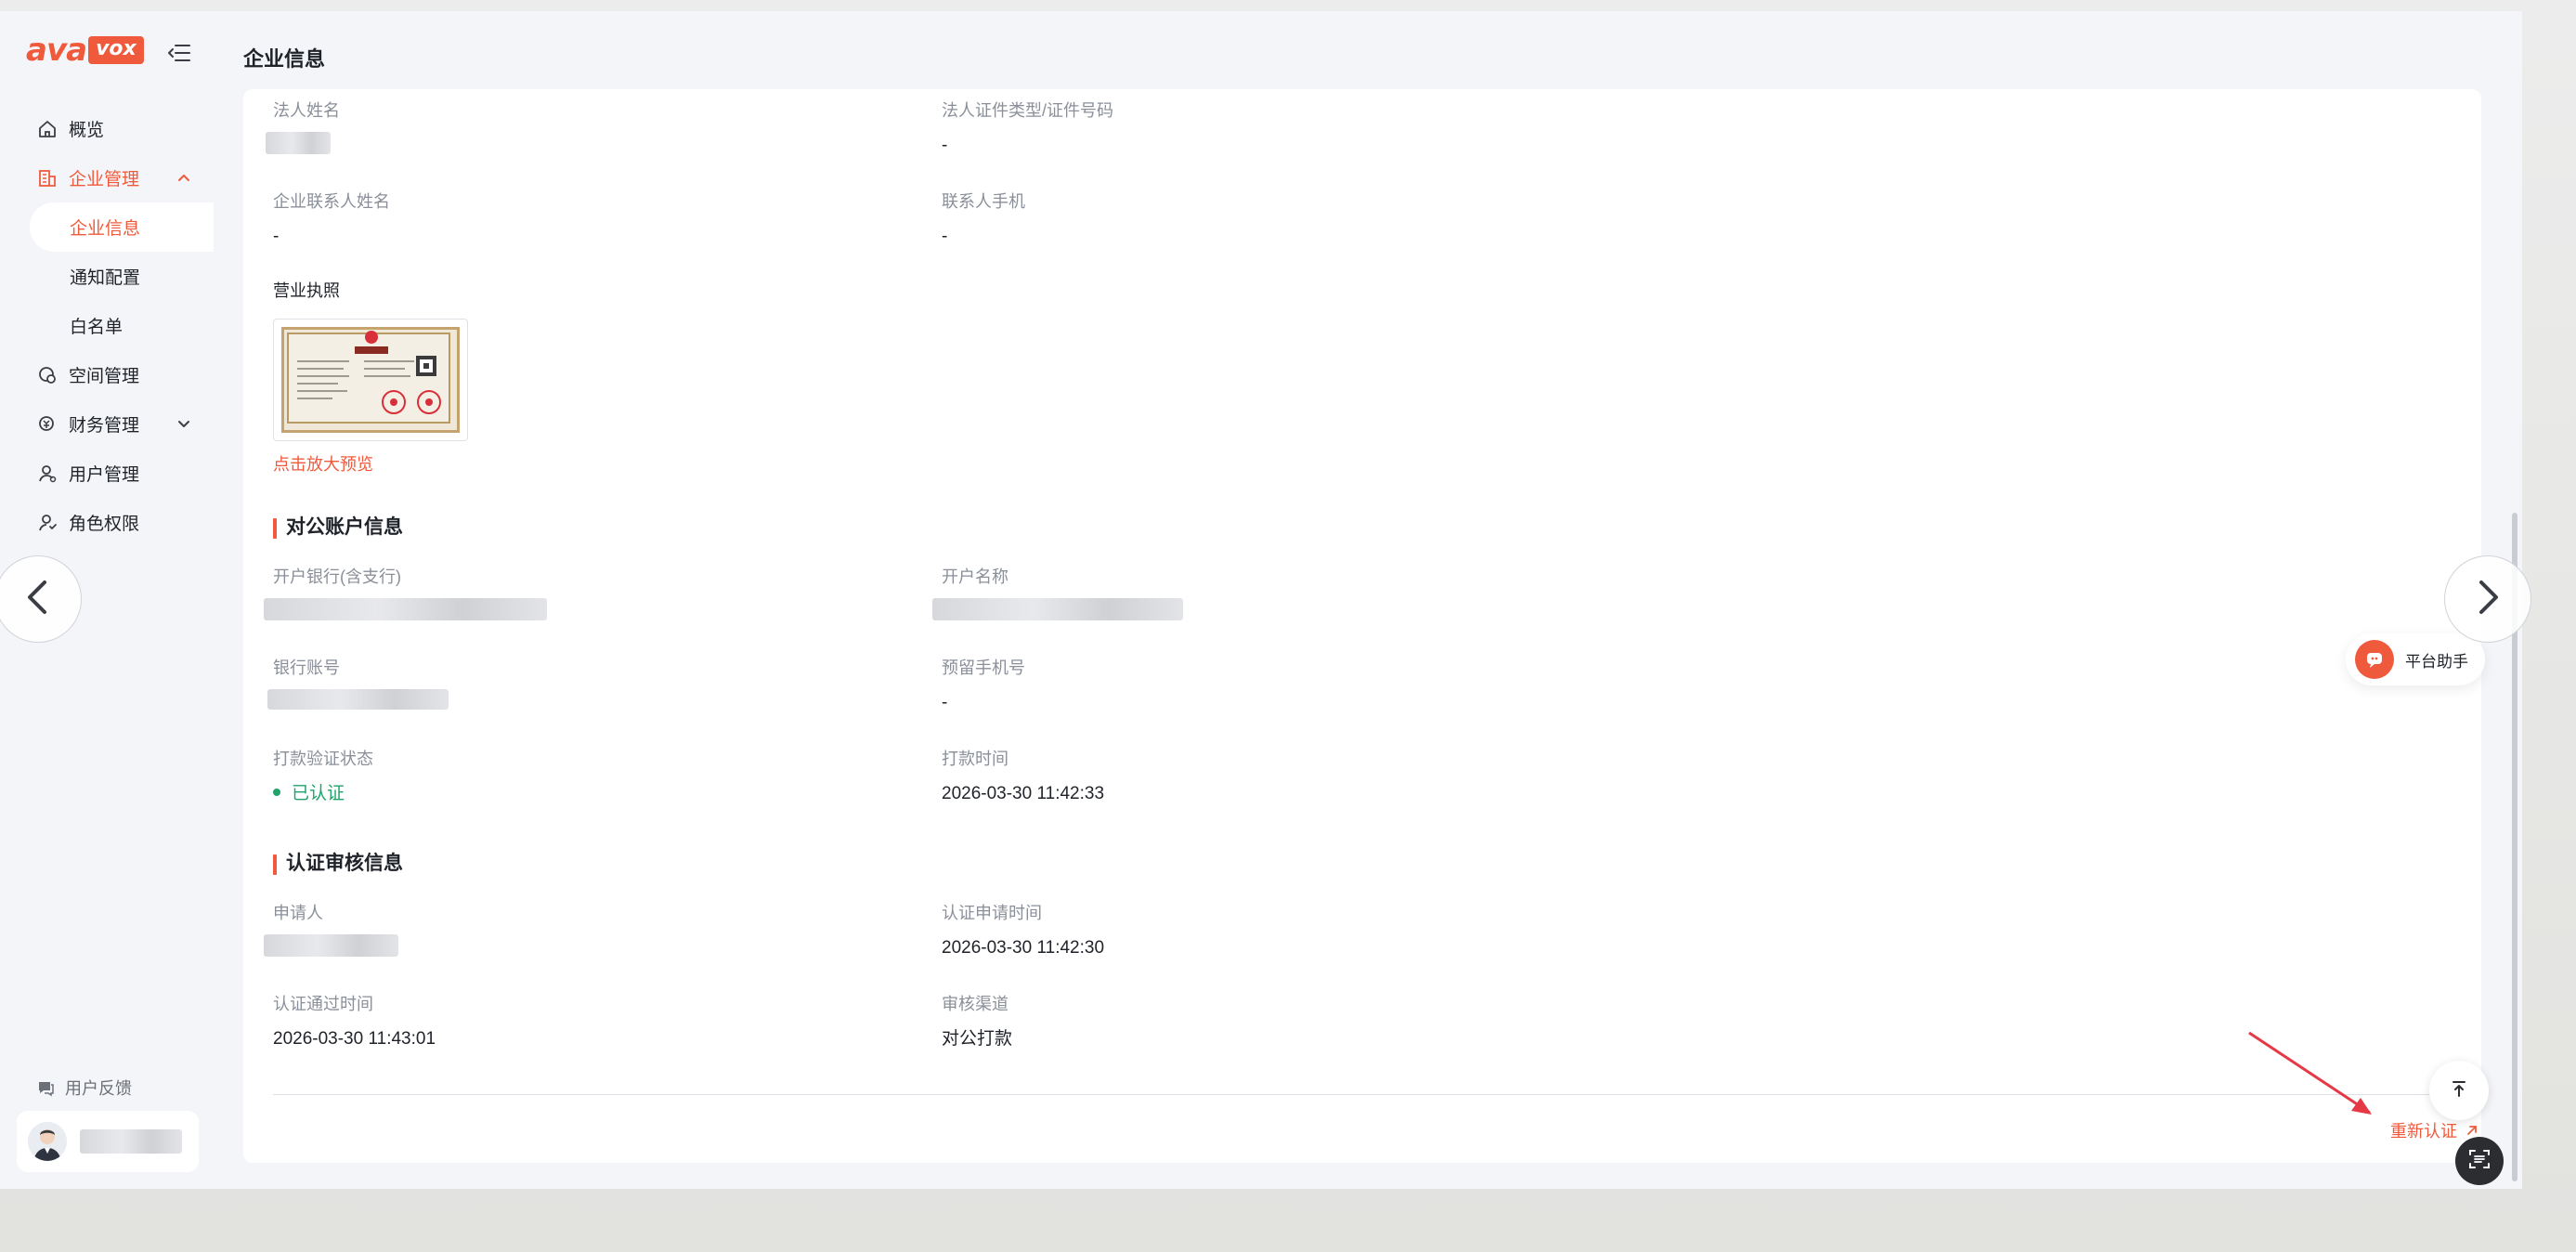  Describe the element at coordinates (2437, 661) in the screenshot. I see `assistant-label: 平台助手` at that location.